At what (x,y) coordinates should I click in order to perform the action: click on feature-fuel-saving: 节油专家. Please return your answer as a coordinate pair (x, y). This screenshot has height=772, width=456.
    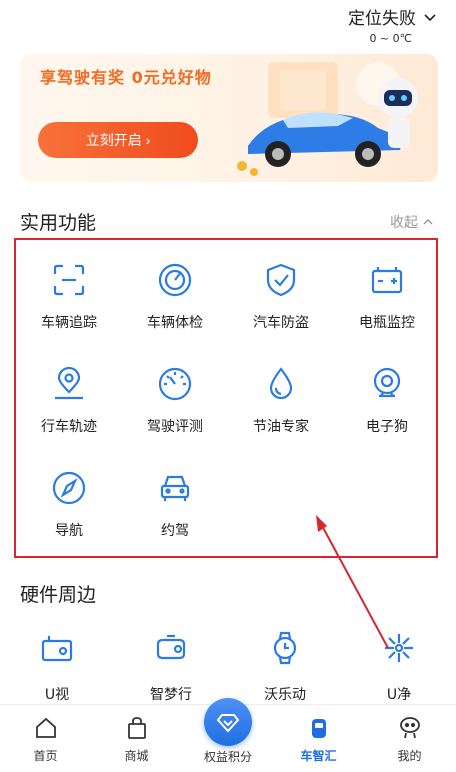
    Looking at the image, I should click on (281, 396).